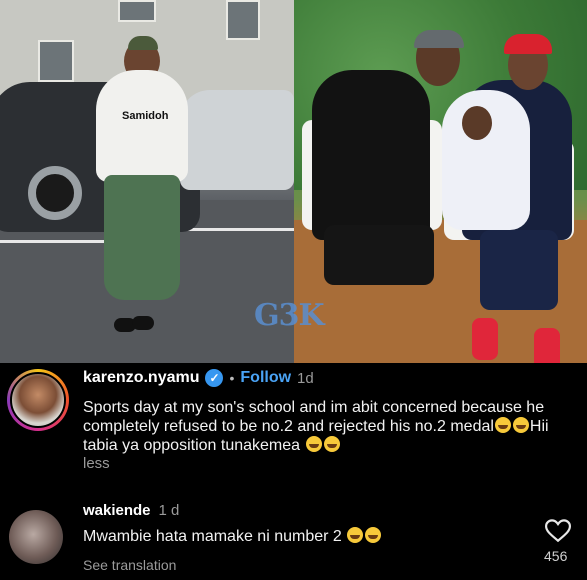 This screenshot has height=580, width=587. I want to click on child-face, so click(477, 123).